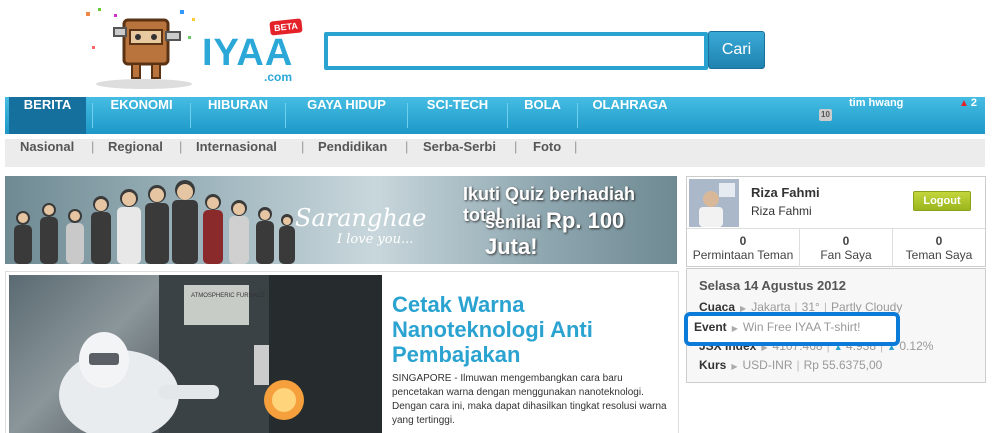  Describe the element at coordinates (785, 192) in the screenshot. I see `profile-name: Riza Fahmi` at that location.